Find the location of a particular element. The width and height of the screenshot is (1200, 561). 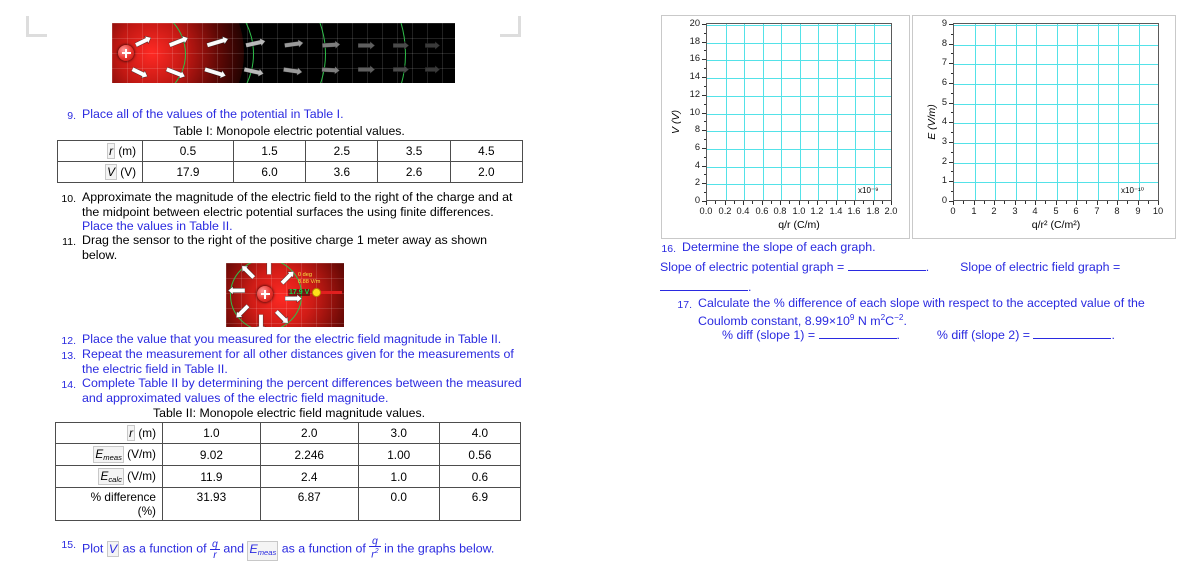

question-17-units-1: N m is located at coordinates (869, 321).